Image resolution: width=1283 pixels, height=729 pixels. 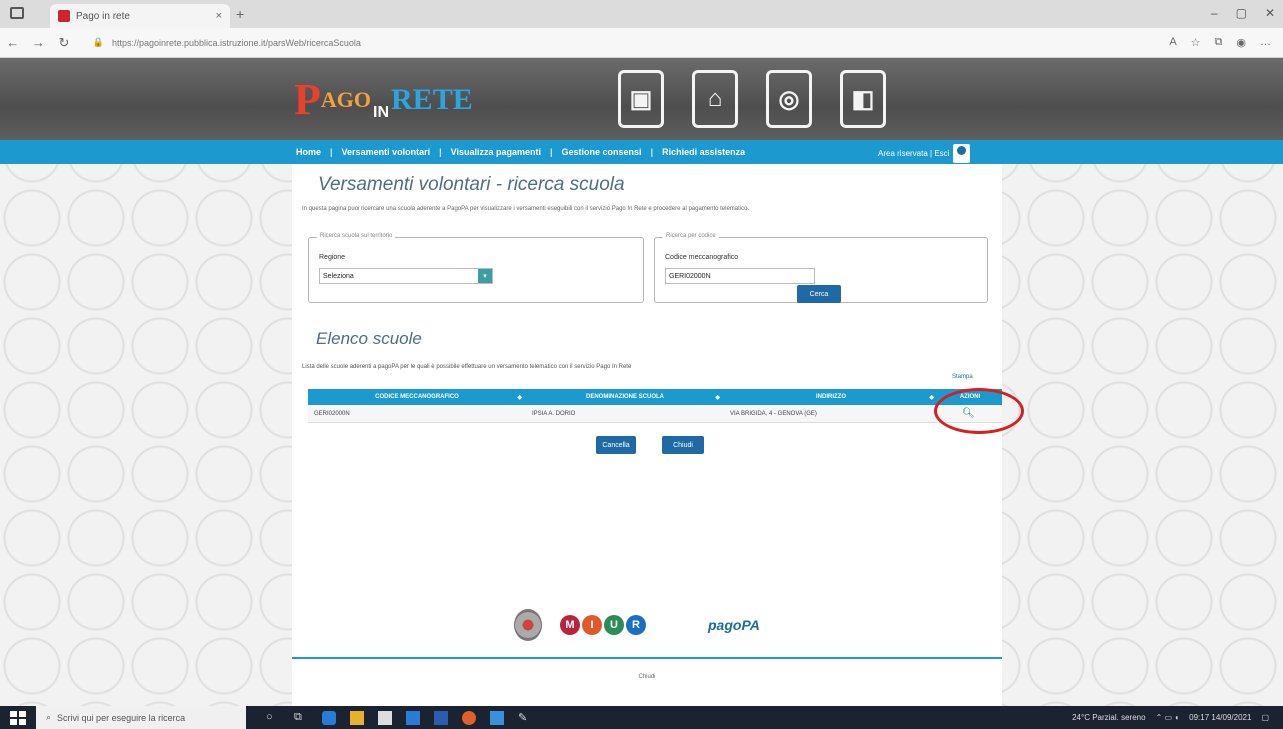 What do you see at coordinates (329, 717) in the screenshot?
I see `edge-icon` at bounding box center [329, 717].